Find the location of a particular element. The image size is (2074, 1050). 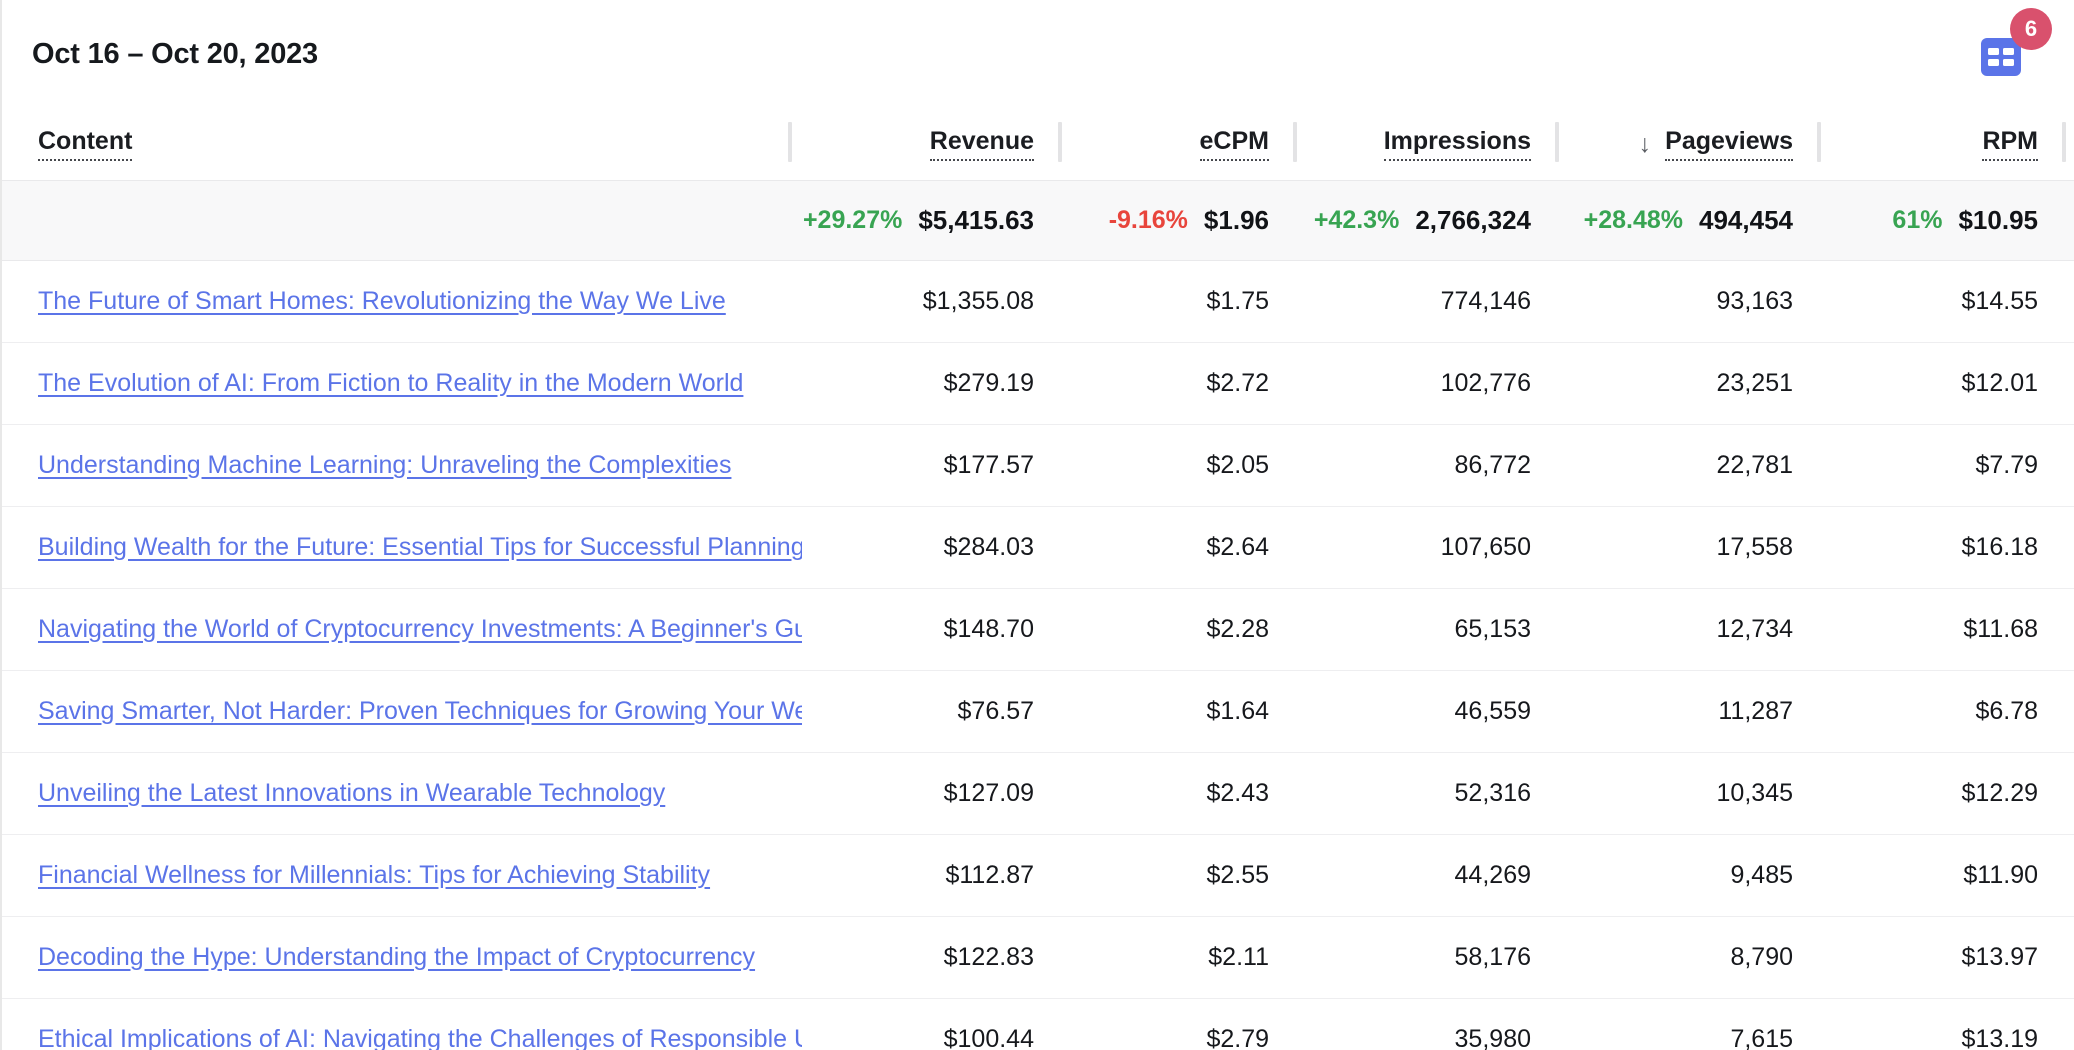

cell-revenue: $112.87 is located at coordinates (989, 875).